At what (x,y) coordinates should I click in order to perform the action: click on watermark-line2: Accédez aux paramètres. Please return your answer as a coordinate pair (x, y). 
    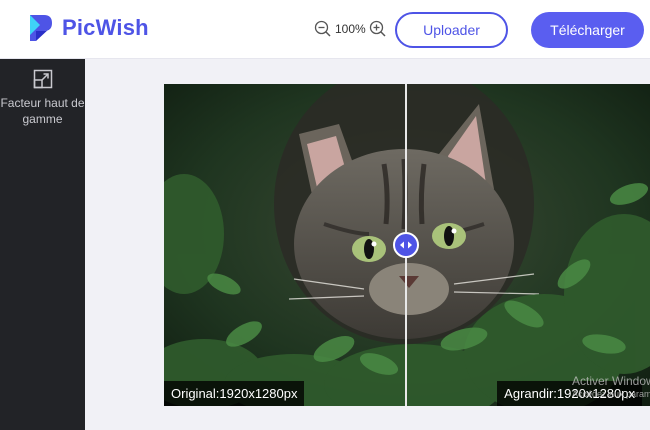
    Looking at the image, I should click on (611, 394).